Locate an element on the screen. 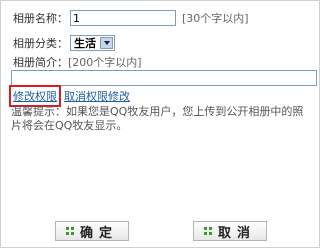  album-name-row: 相册名称： [30个字以内] is located at coordinates (131, 18).